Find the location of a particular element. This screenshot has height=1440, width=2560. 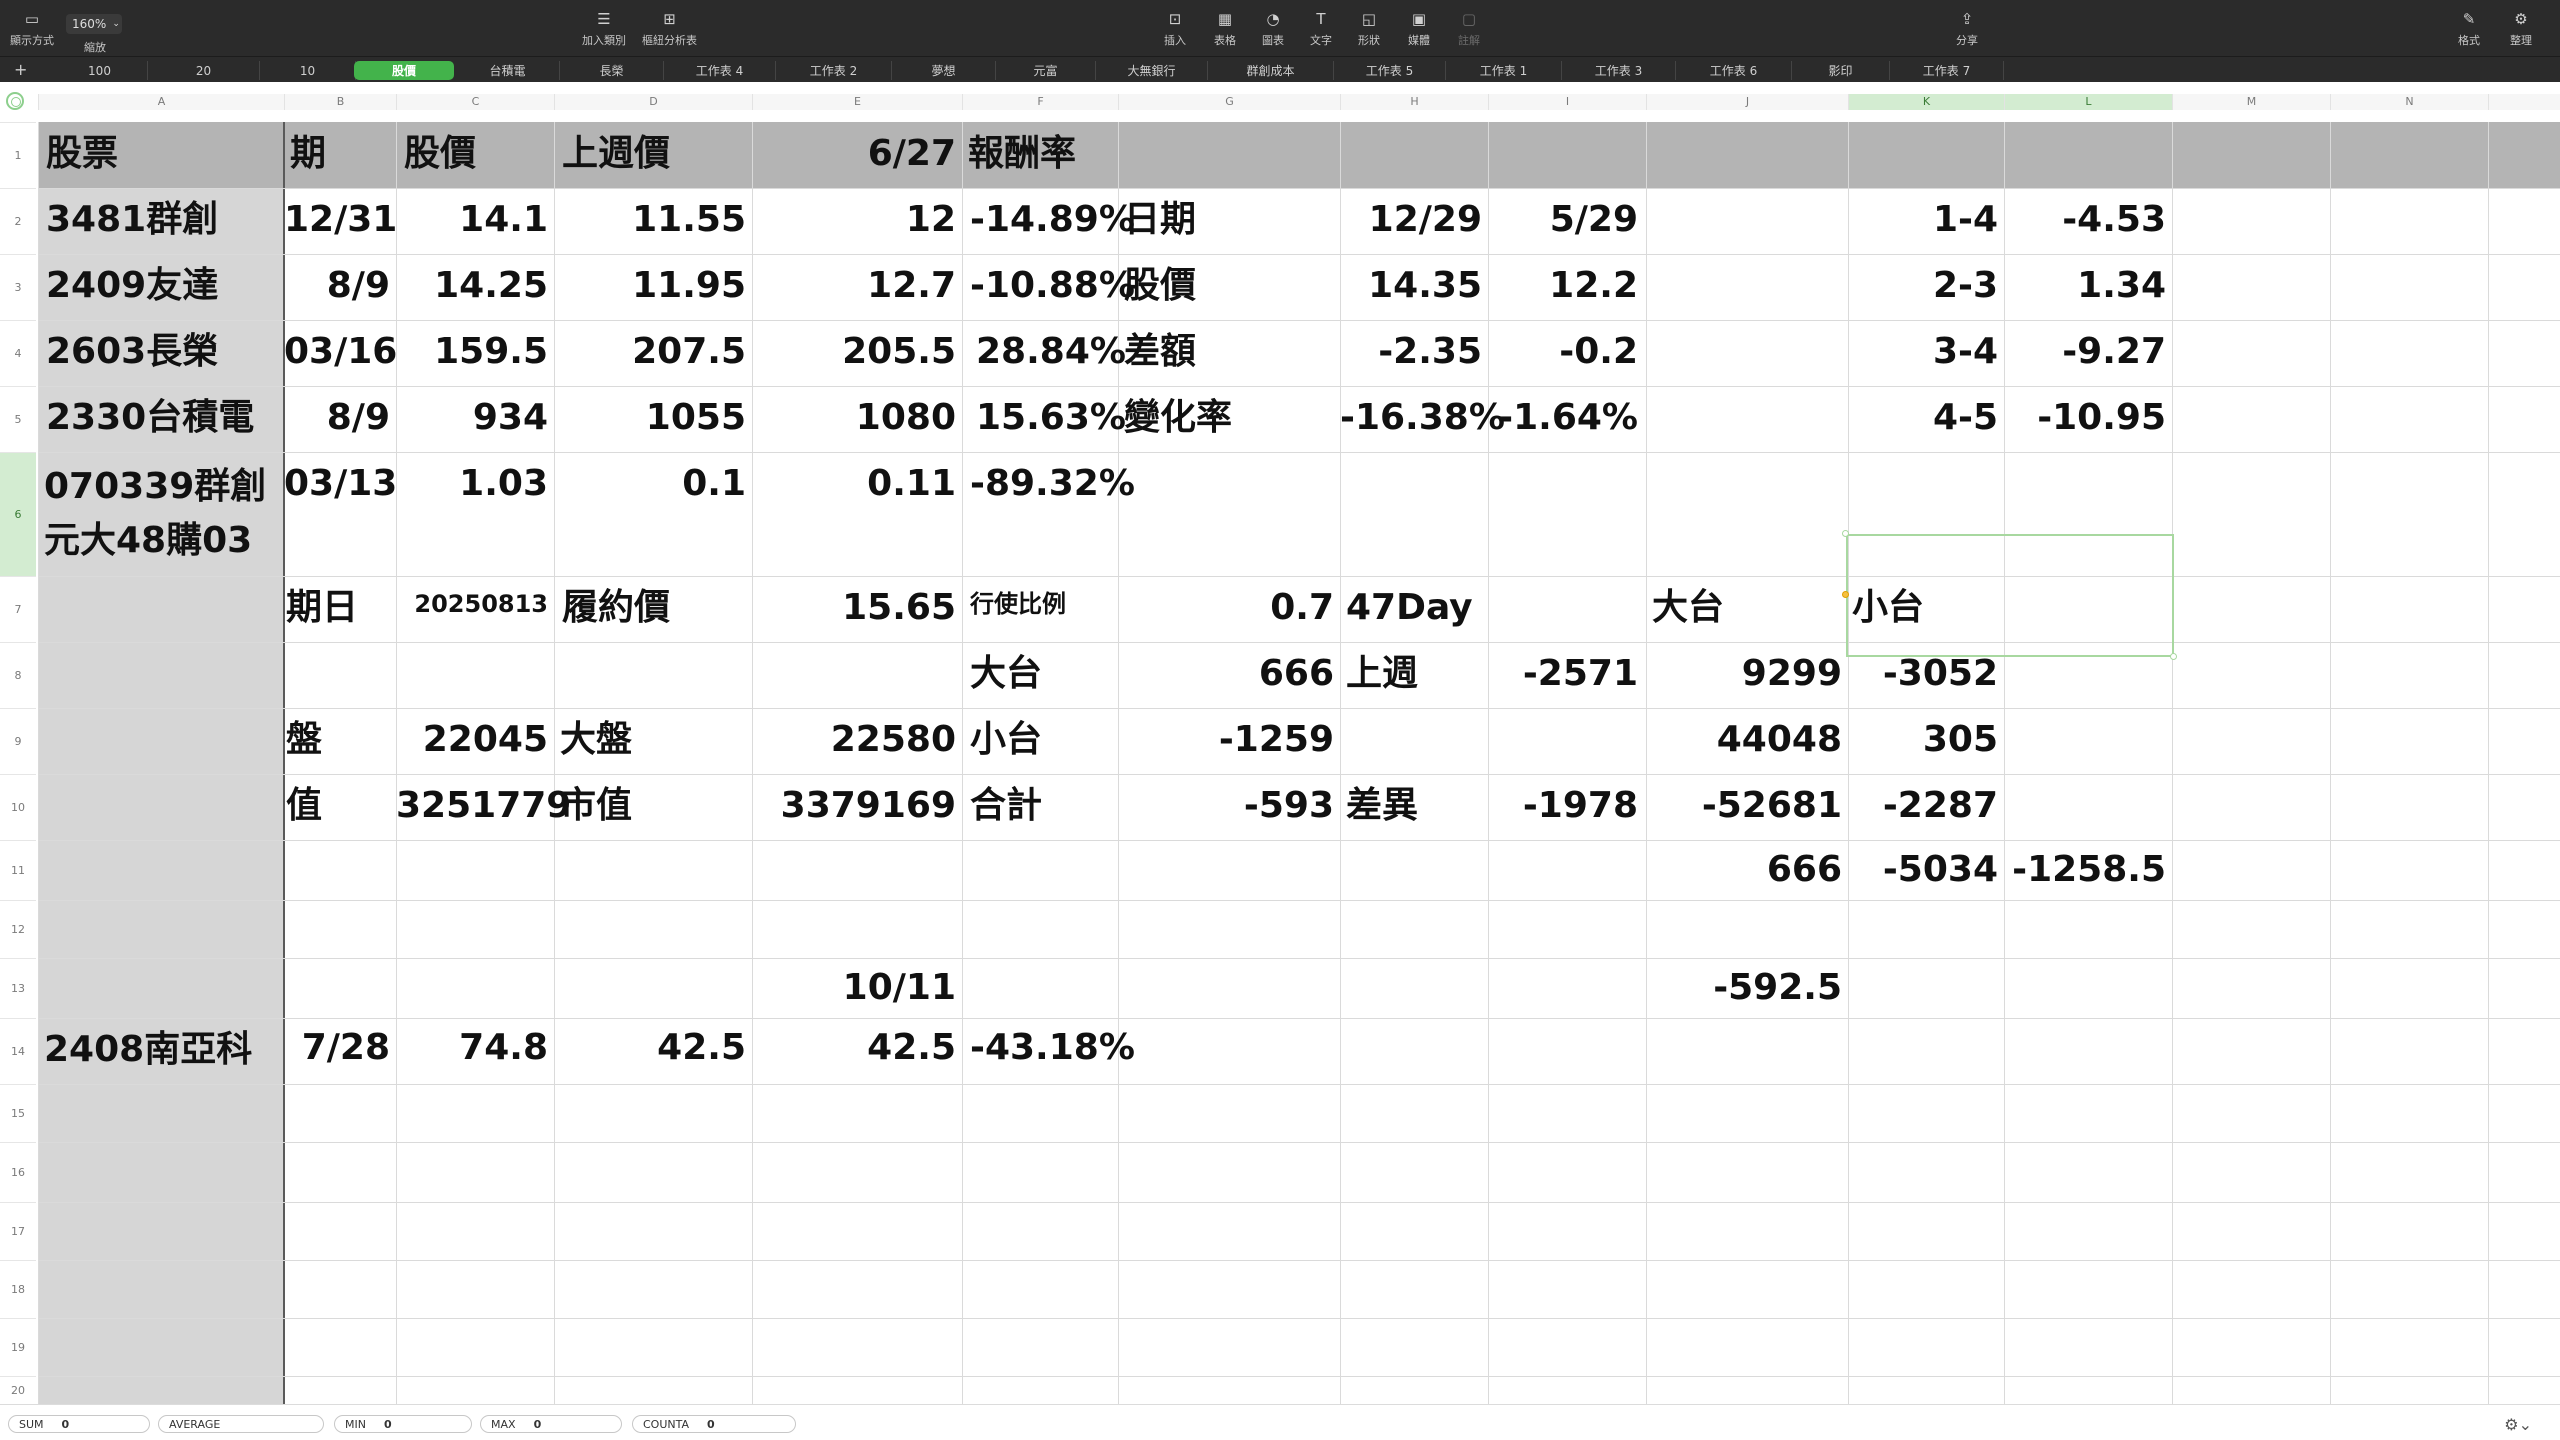

sheet-tab: 工作表 1 is located at coordinates (1504, 70).